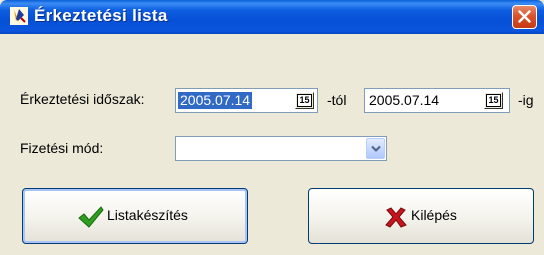 The image size is (544, 255). I want to click on window-title: Érkeztetési lista, so click(101, 15).